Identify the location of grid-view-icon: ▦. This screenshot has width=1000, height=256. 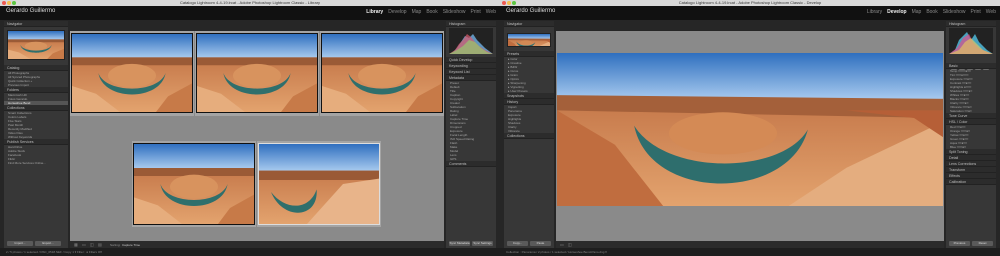
(76, 244).